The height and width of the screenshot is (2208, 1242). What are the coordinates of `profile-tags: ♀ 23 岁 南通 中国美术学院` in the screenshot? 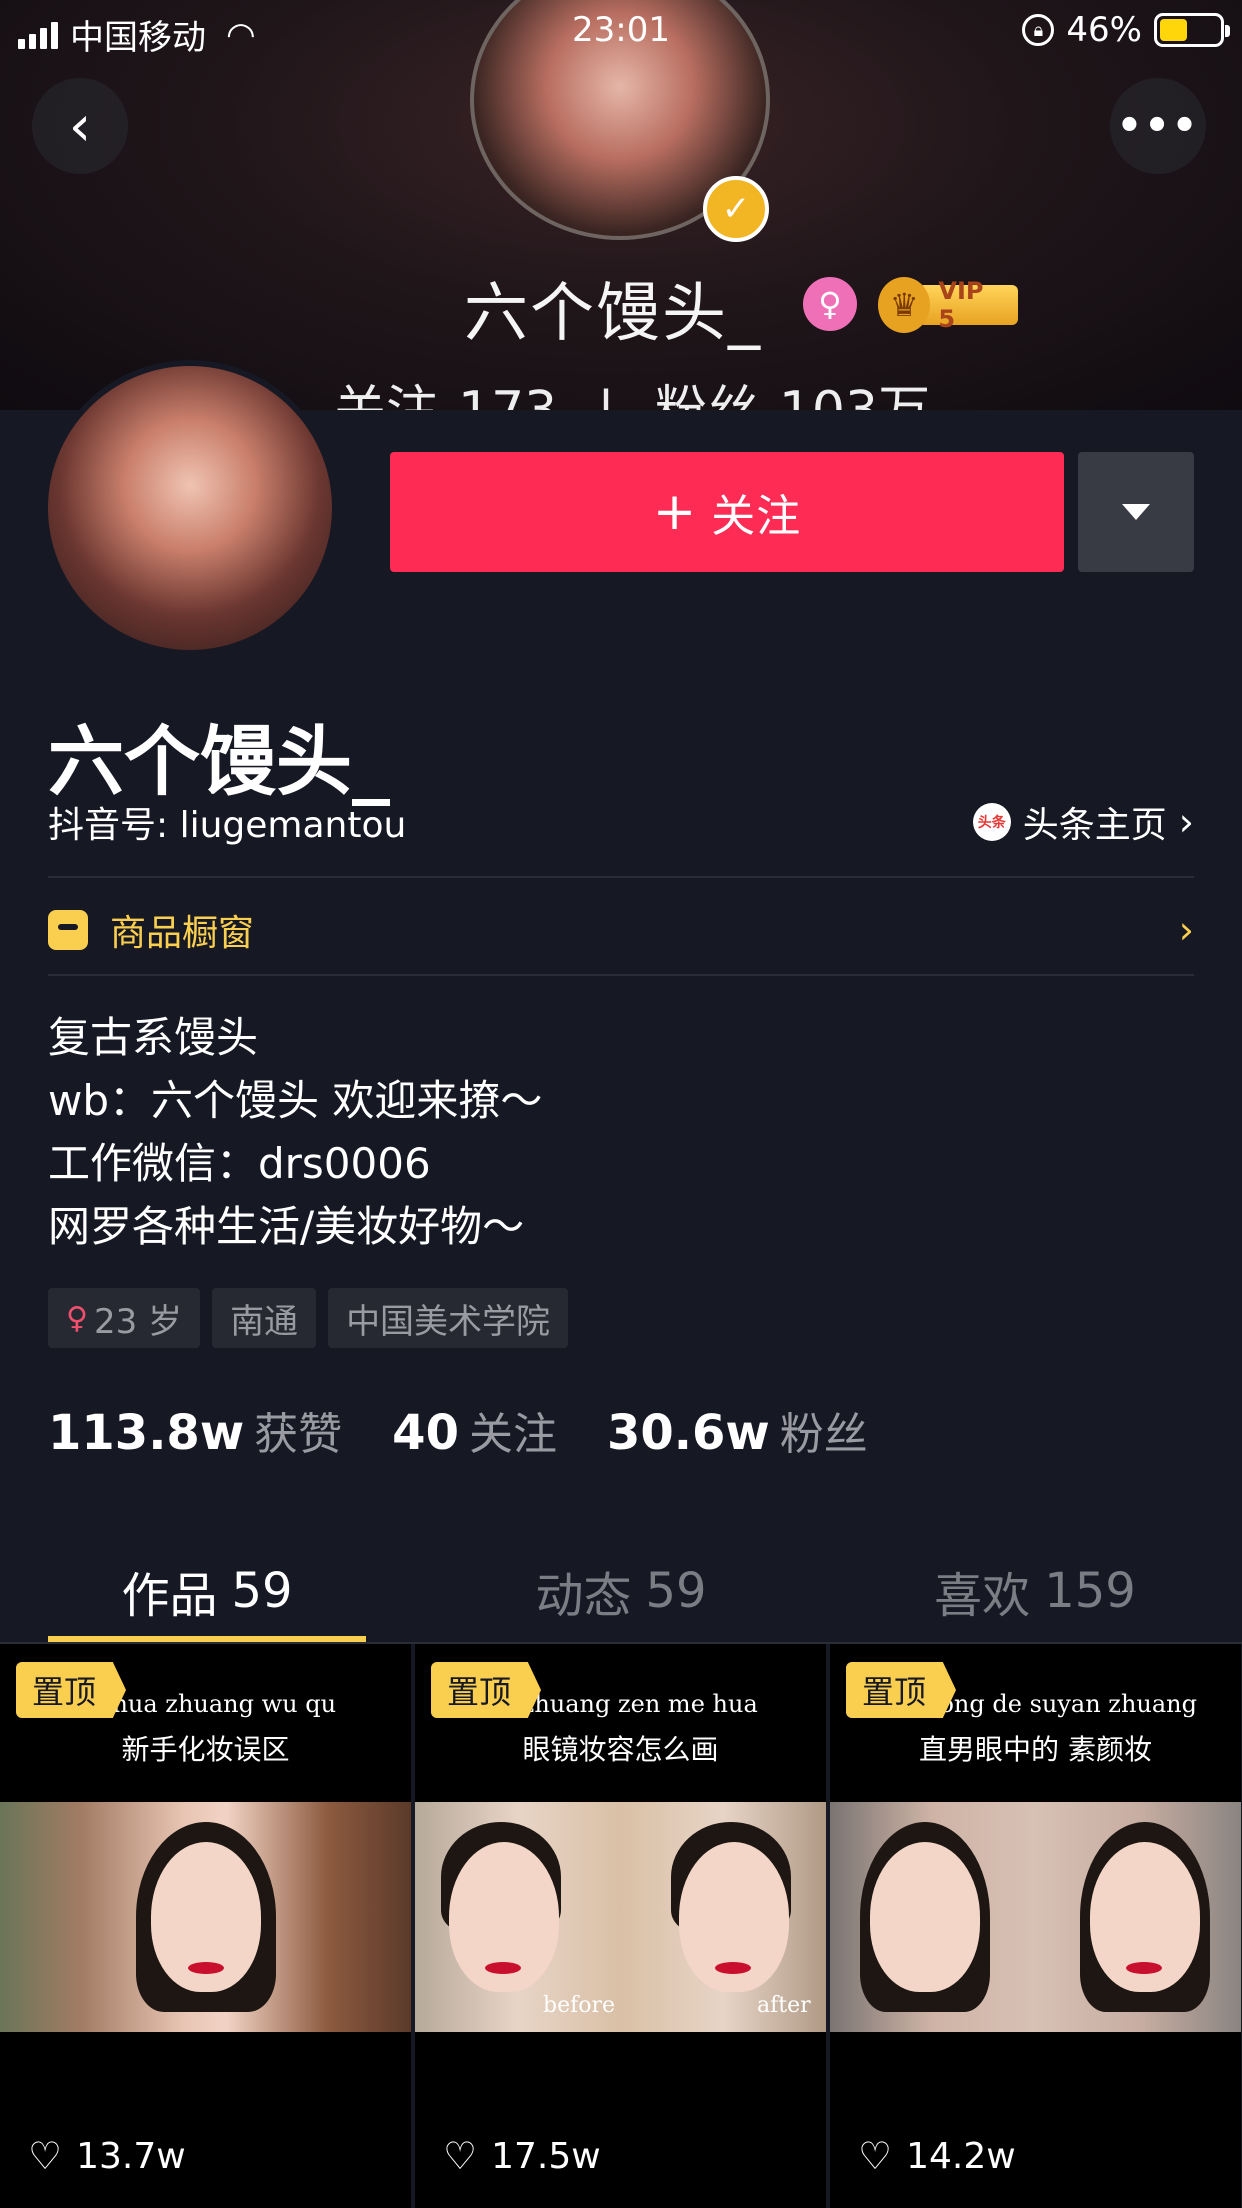 It's located at (308, 1318).